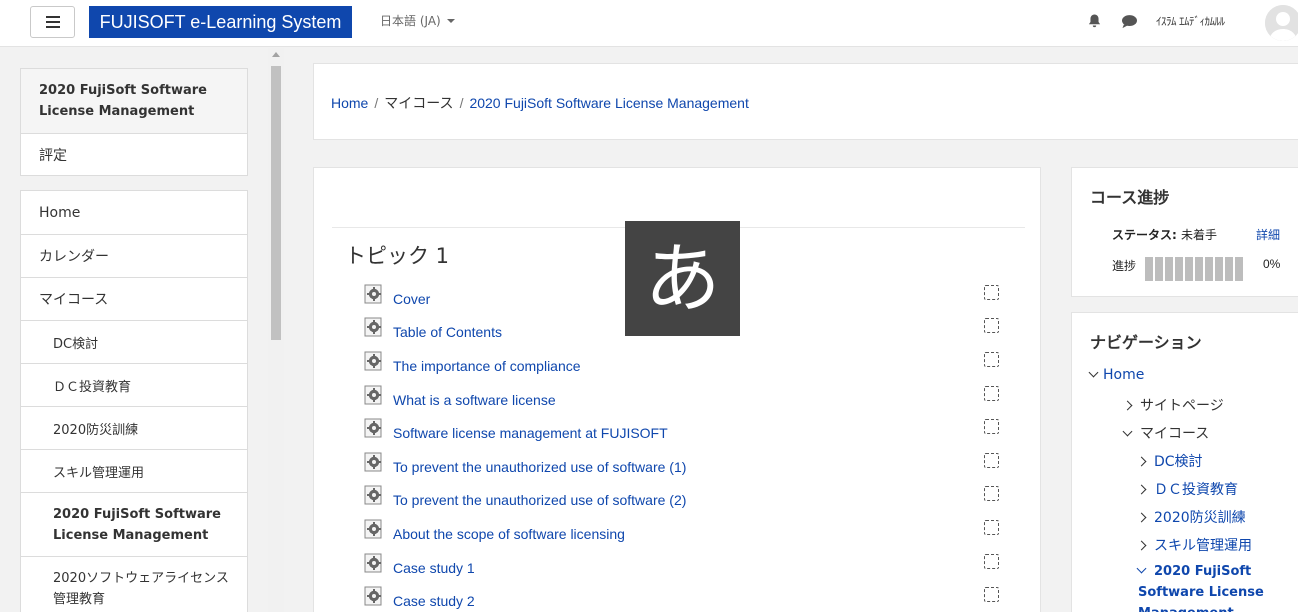 This screenshot has width=1298, height=612. I want to click on drawer-scrollbar, so click(276, 330).